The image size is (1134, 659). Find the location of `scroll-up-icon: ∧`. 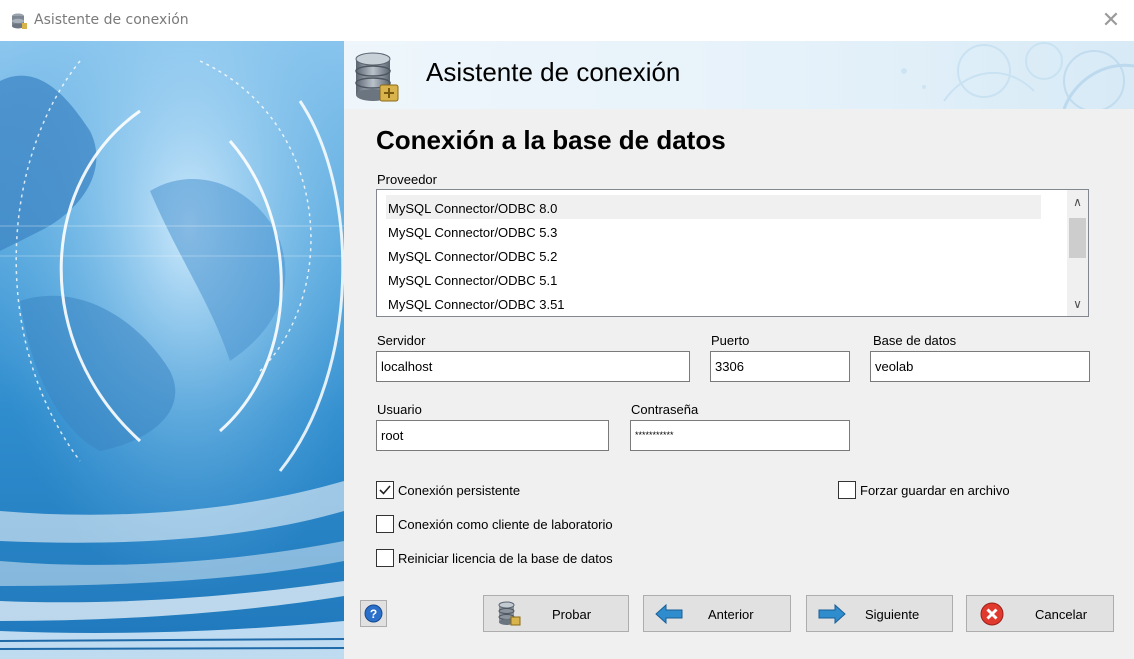

scroll-up-icon: ∧ is located at coordinates (1077, 202).